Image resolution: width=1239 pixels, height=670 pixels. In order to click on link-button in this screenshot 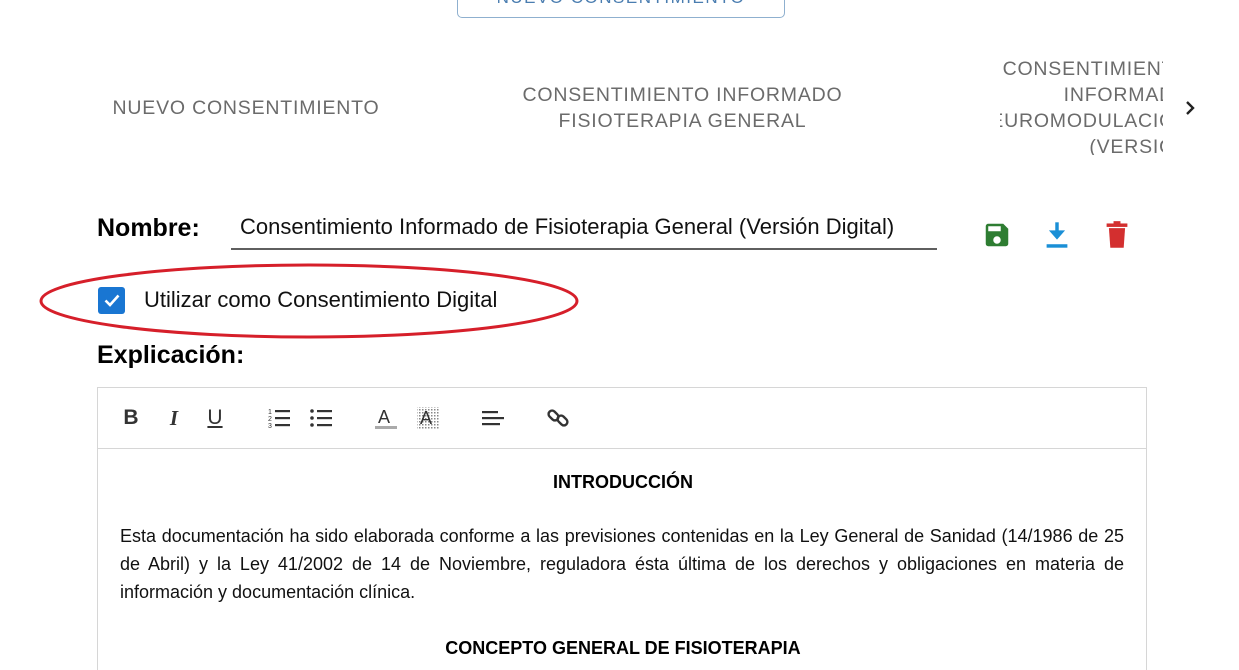, I will do `click(558, 418)`.